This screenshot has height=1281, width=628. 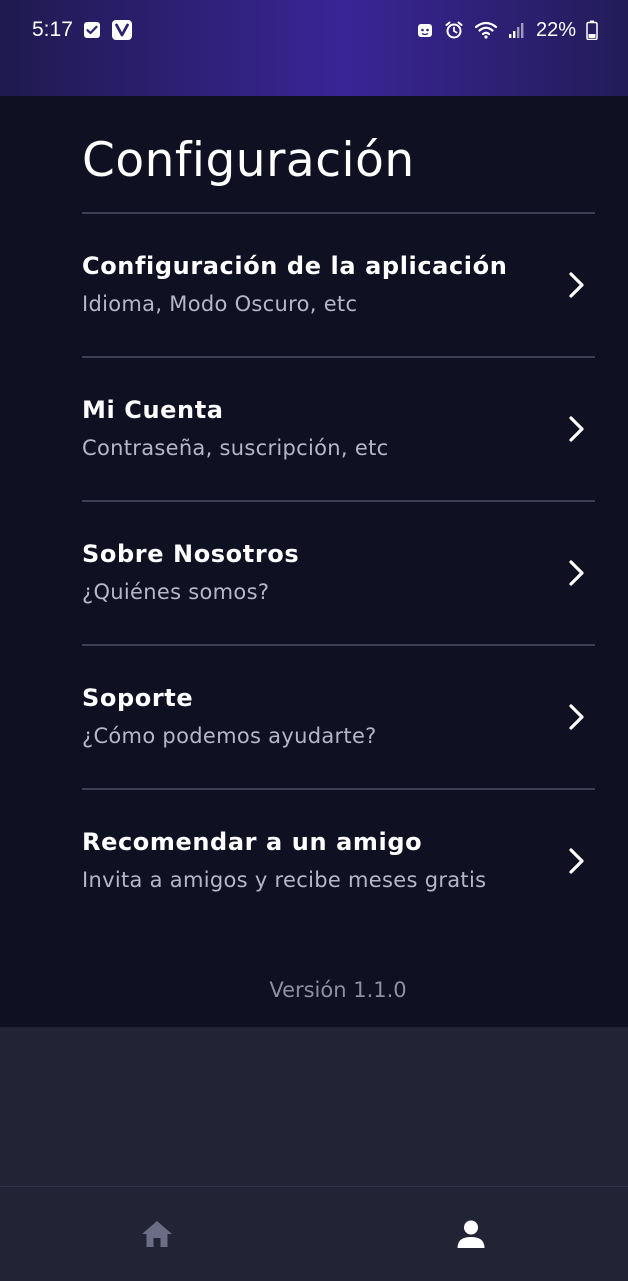 I want to click on battery-percent: 22%, so click(x=555, y=29).